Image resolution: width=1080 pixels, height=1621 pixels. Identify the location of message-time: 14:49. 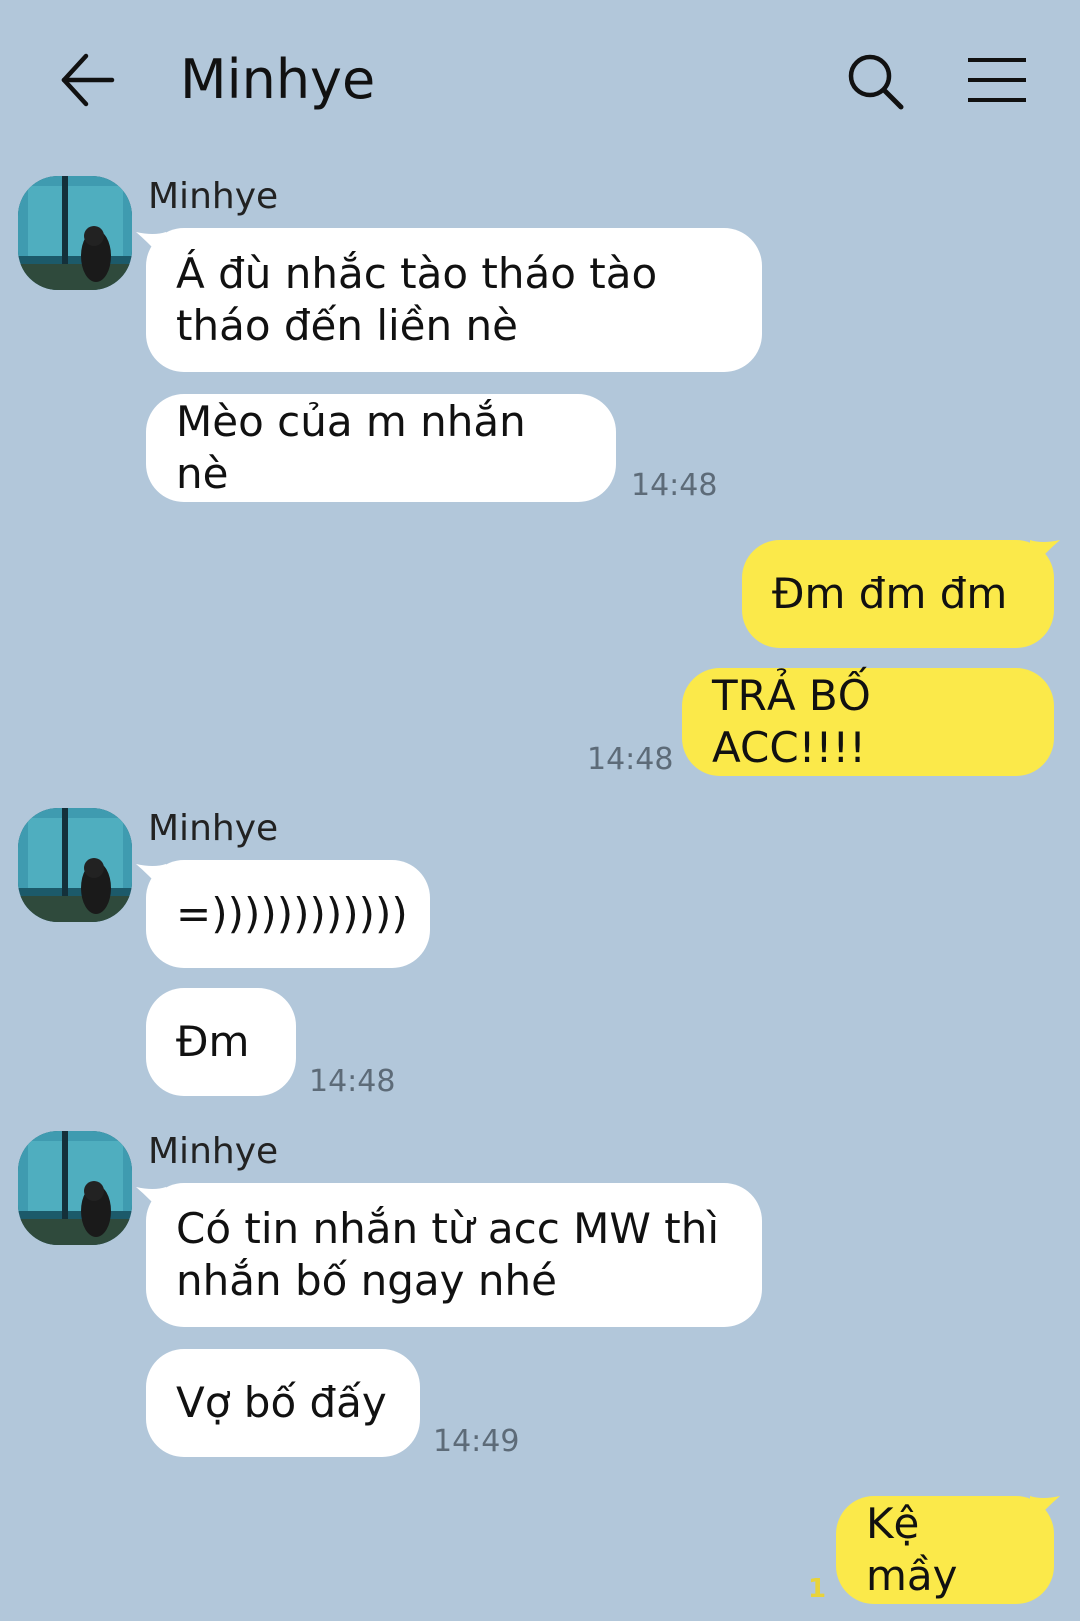
(476, 1441).